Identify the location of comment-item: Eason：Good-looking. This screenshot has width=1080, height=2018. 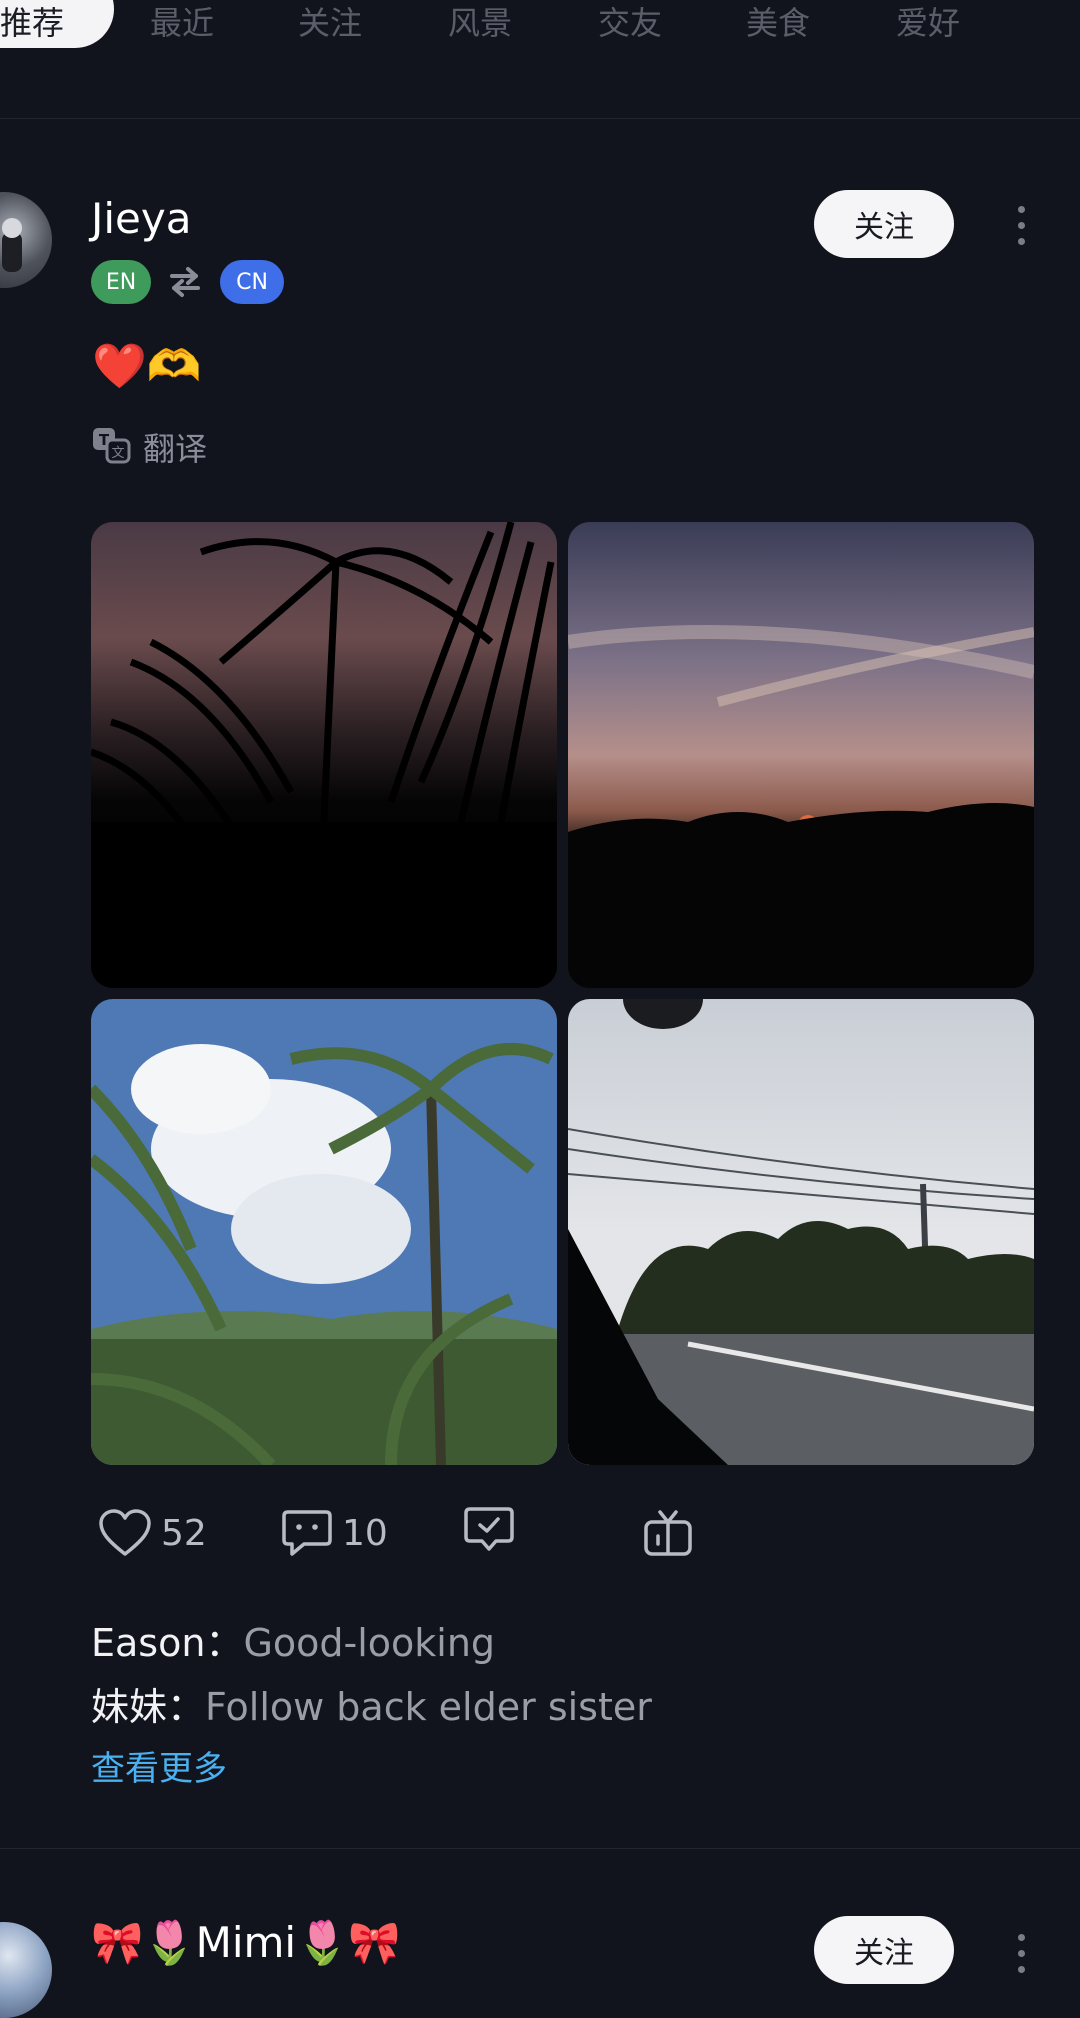
(293, 1639).